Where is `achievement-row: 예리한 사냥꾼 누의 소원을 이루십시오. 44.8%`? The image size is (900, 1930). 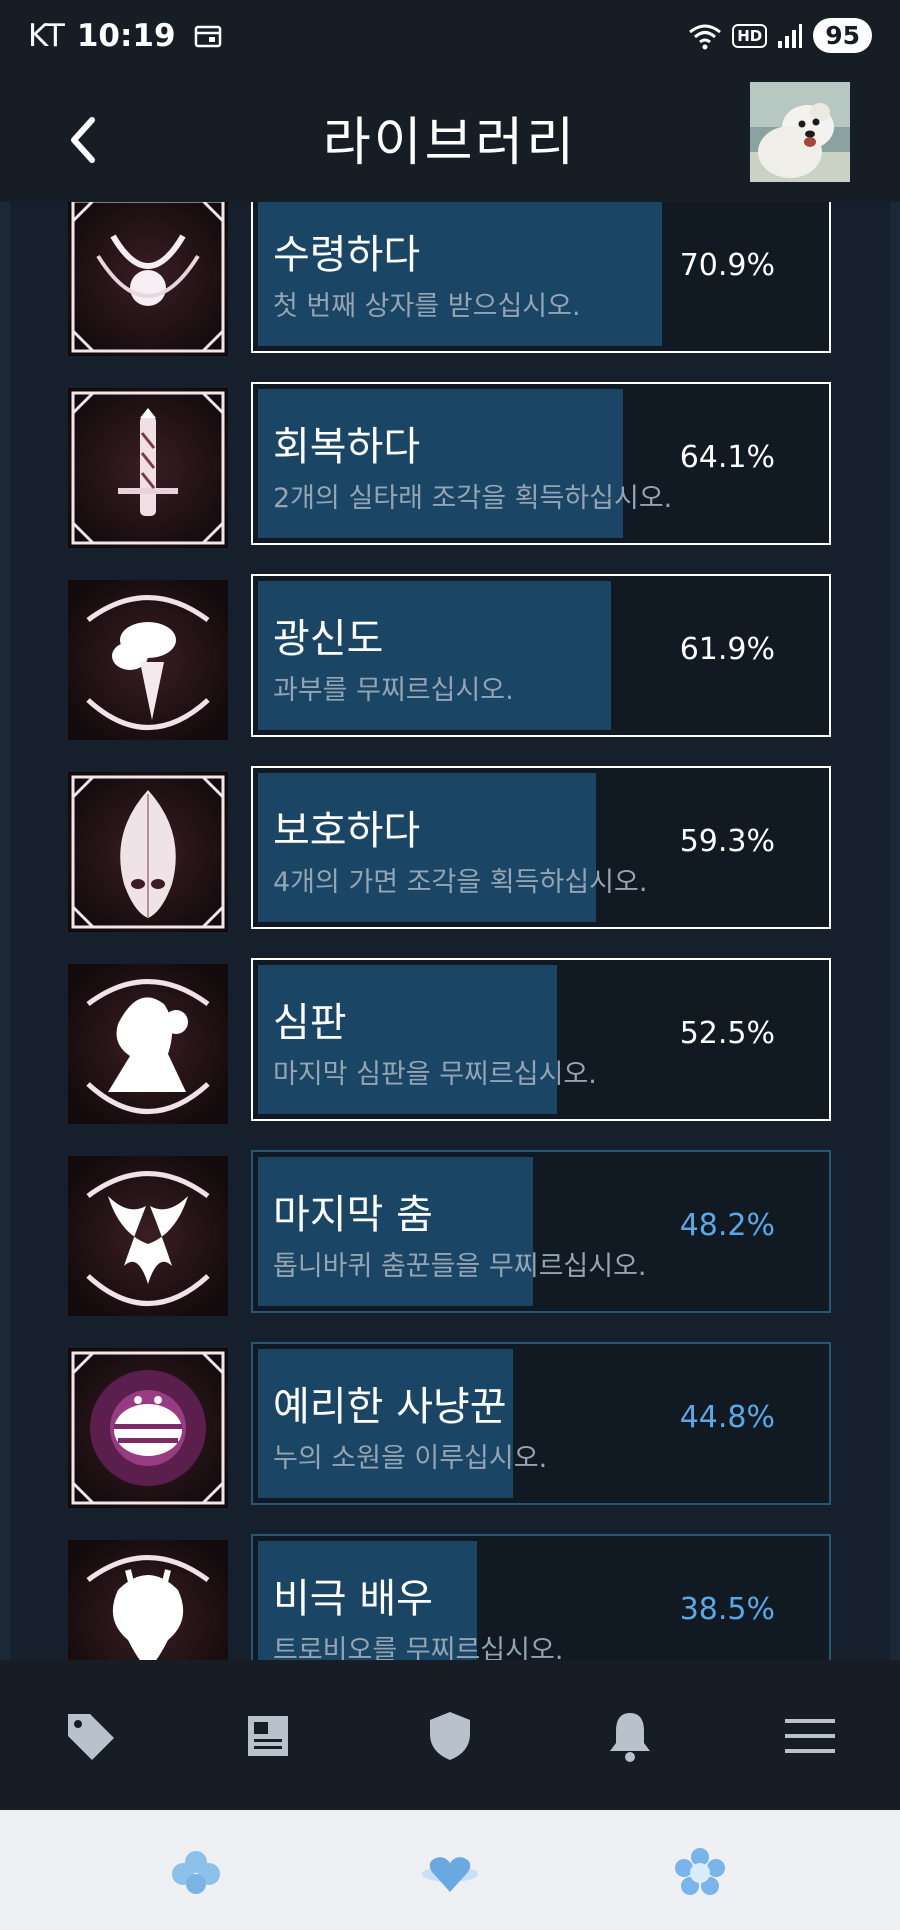 achievement-row: 예리한 사냥꾼 누의 소원을 이루십시오. 44.8% is located at coordinates (450, 1438).